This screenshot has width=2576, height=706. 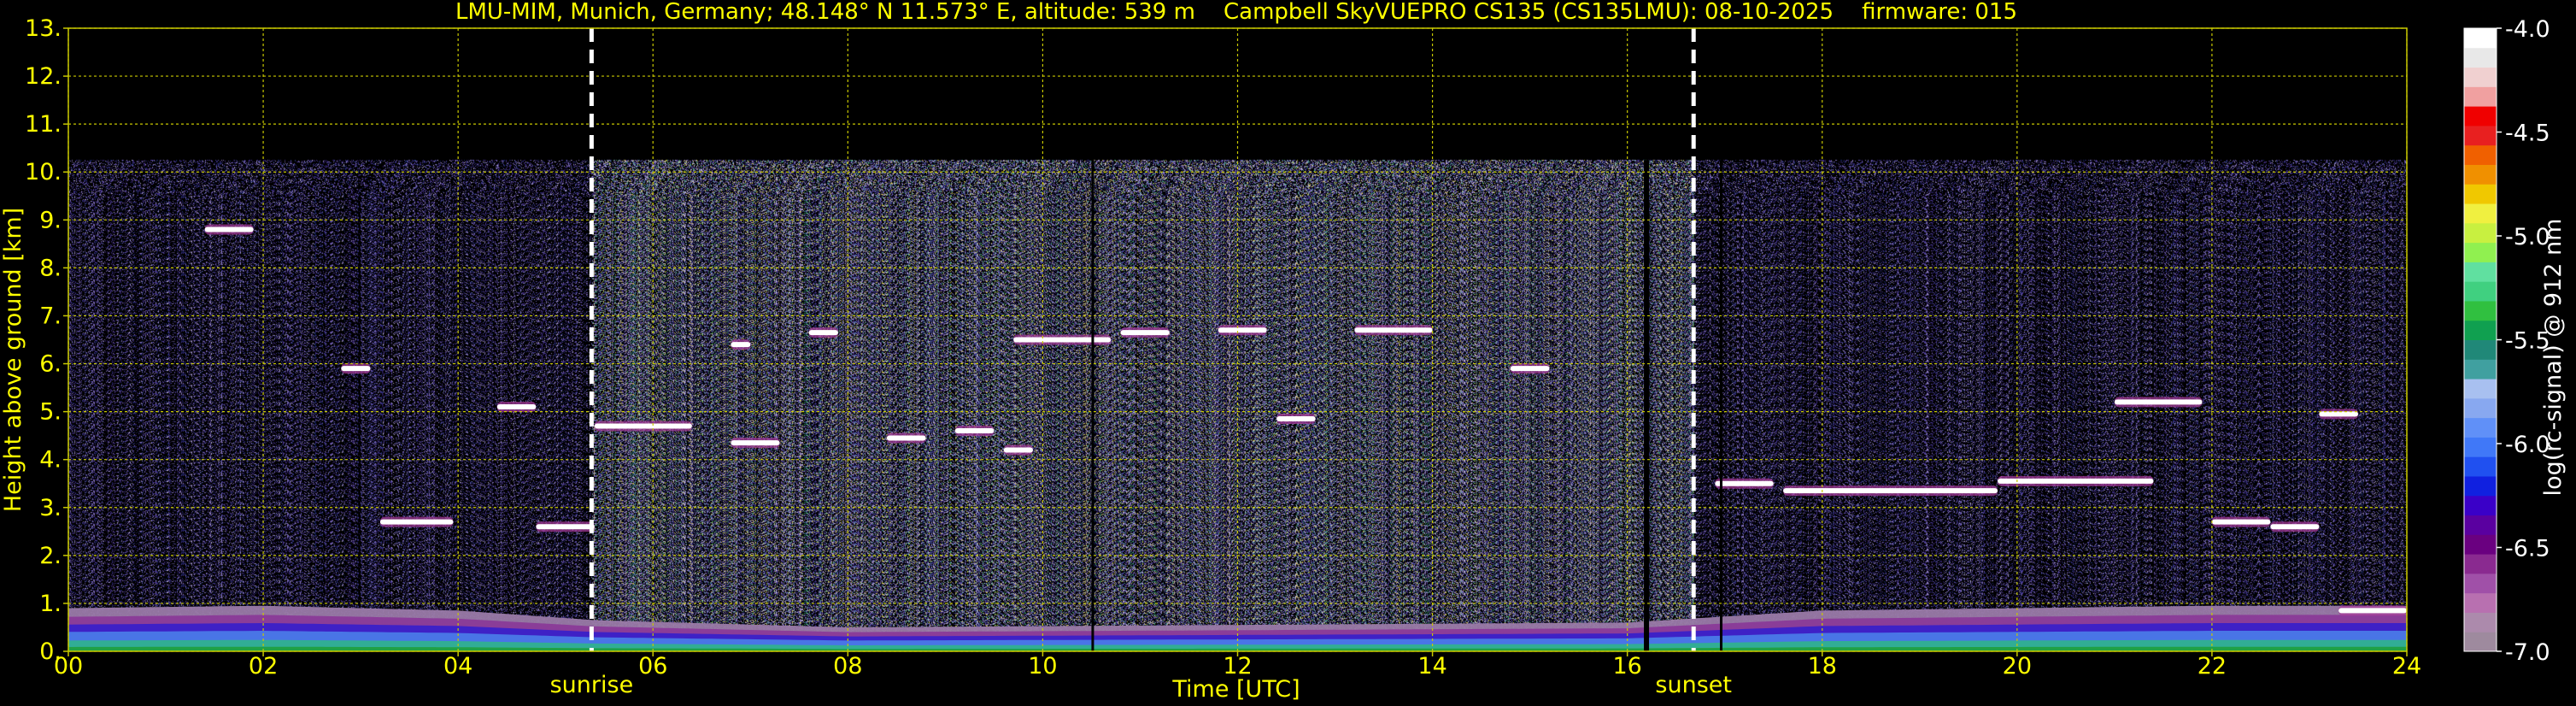 What do you see at coordinates (1626, 666) in the screenshot?
I see `x-tick-label: 16` at bounding box center [1626, 666].